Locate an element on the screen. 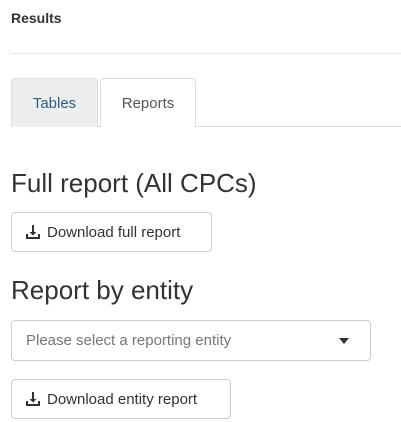 The height and width of the screenshot is (422, 401). download-full-report-label: Download full report is located at coordinates (114, 232).